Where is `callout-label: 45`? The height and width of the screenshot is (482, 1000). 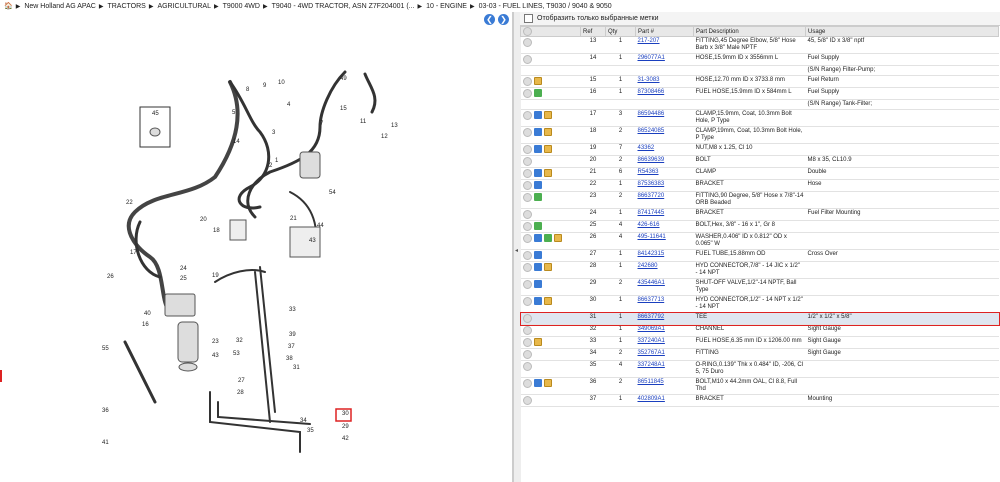 callout-label: 45 is located at coordinates (155, 114).